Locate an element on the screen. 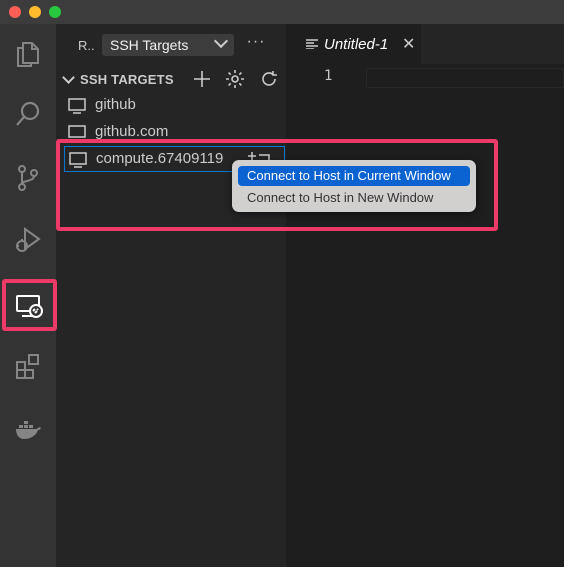  add-icon is located at coordinates (202, 79).